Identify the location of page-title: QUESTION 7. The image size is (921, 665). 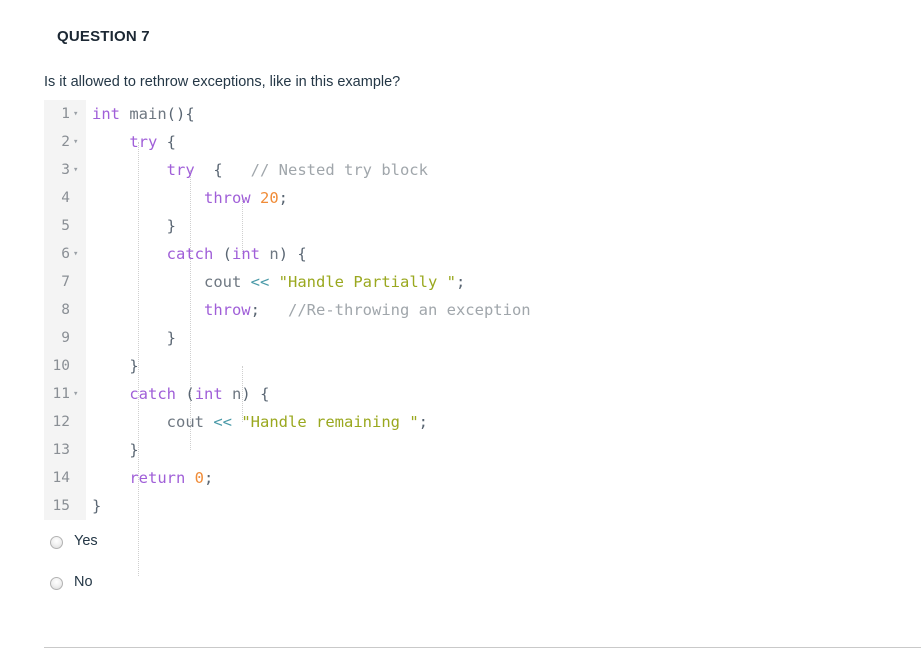
(103, 36).